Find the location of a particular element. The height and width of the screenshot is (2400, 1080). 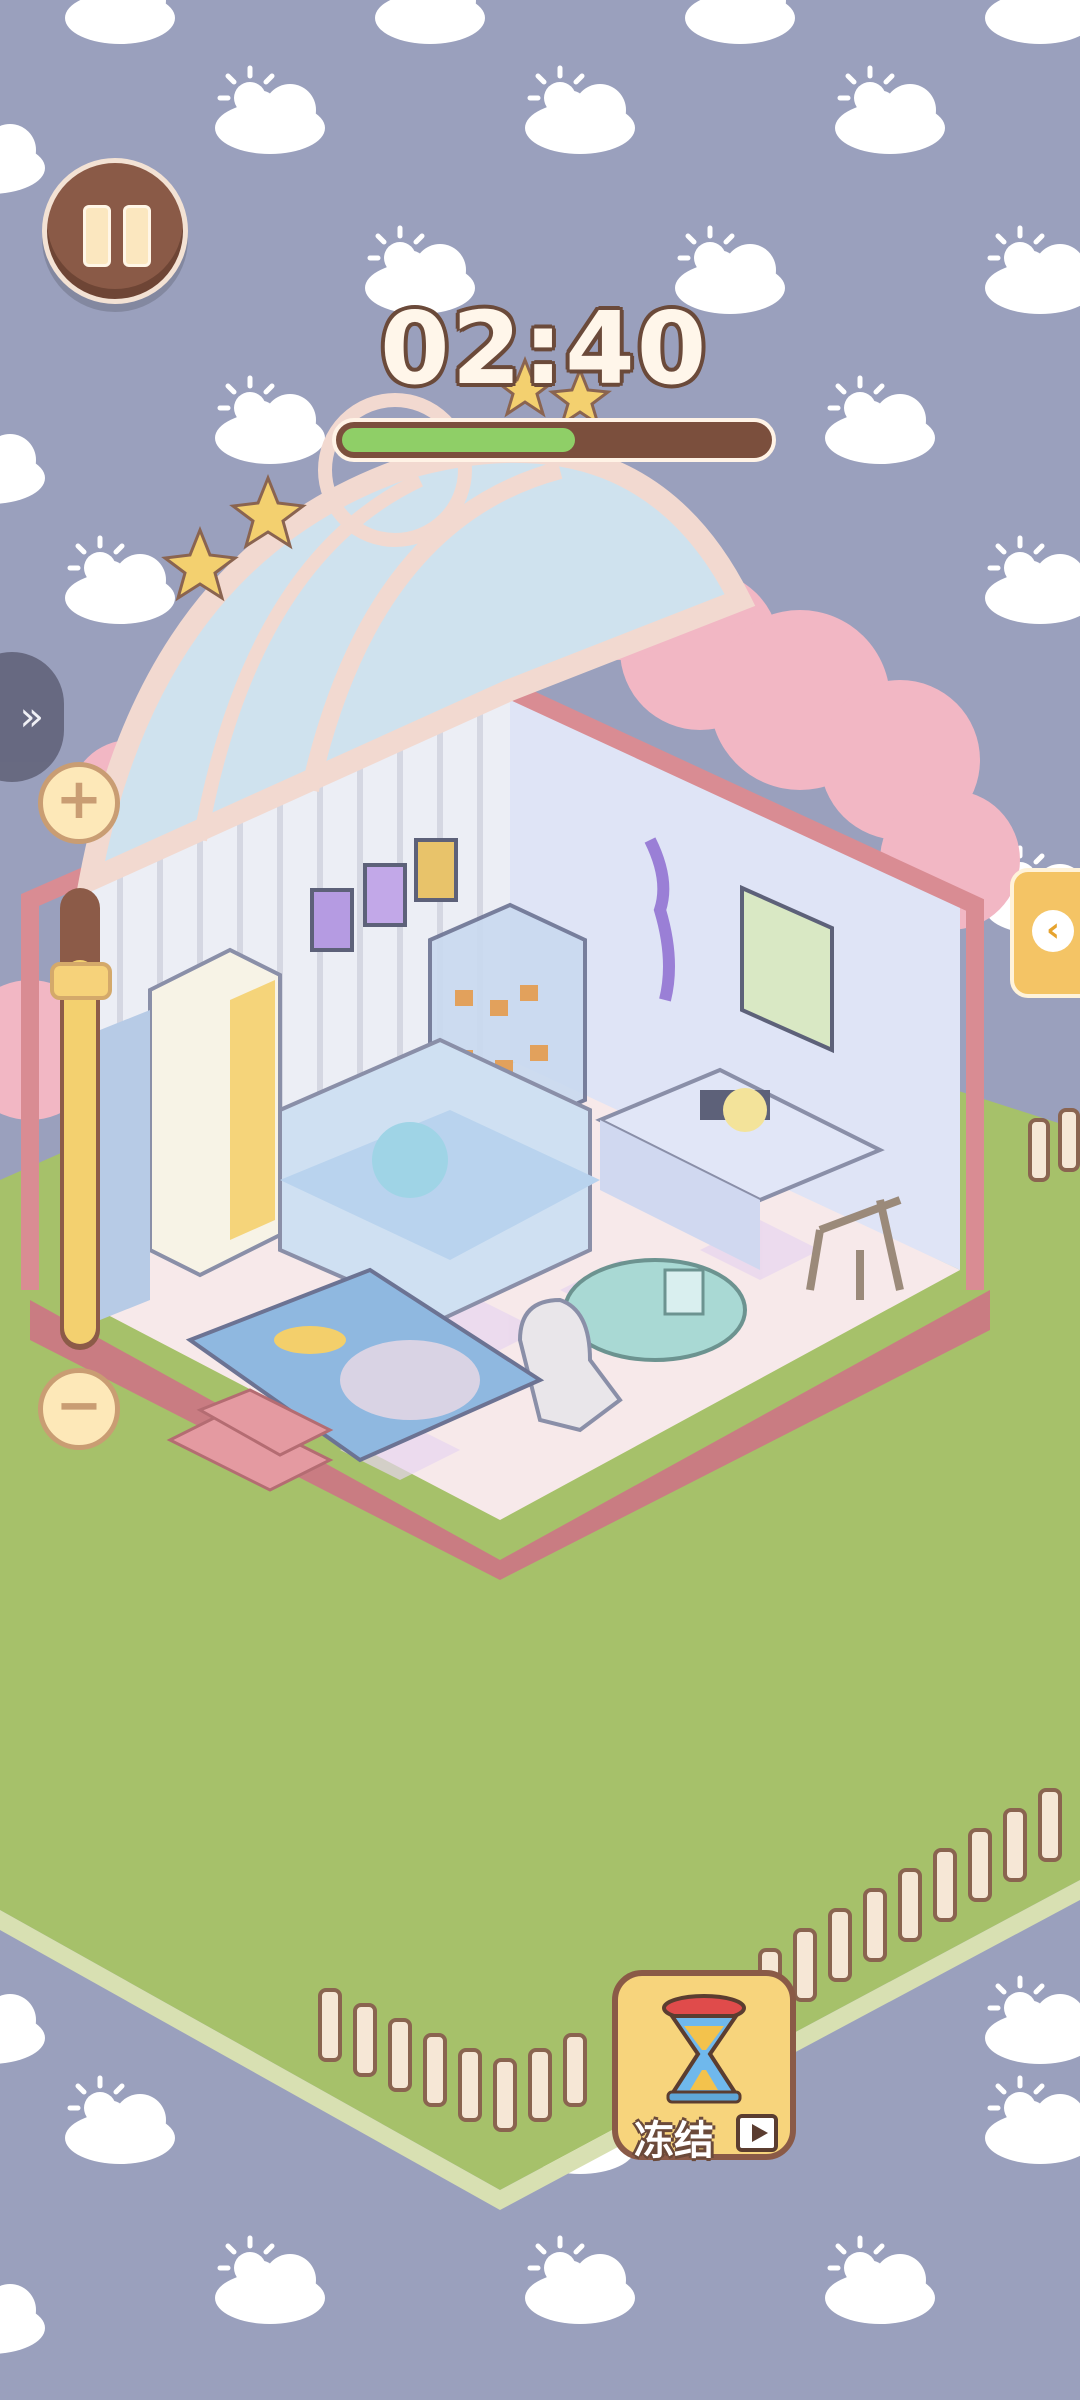

back-arrow-icon: ‹ is located at coordinates (1053, 931).